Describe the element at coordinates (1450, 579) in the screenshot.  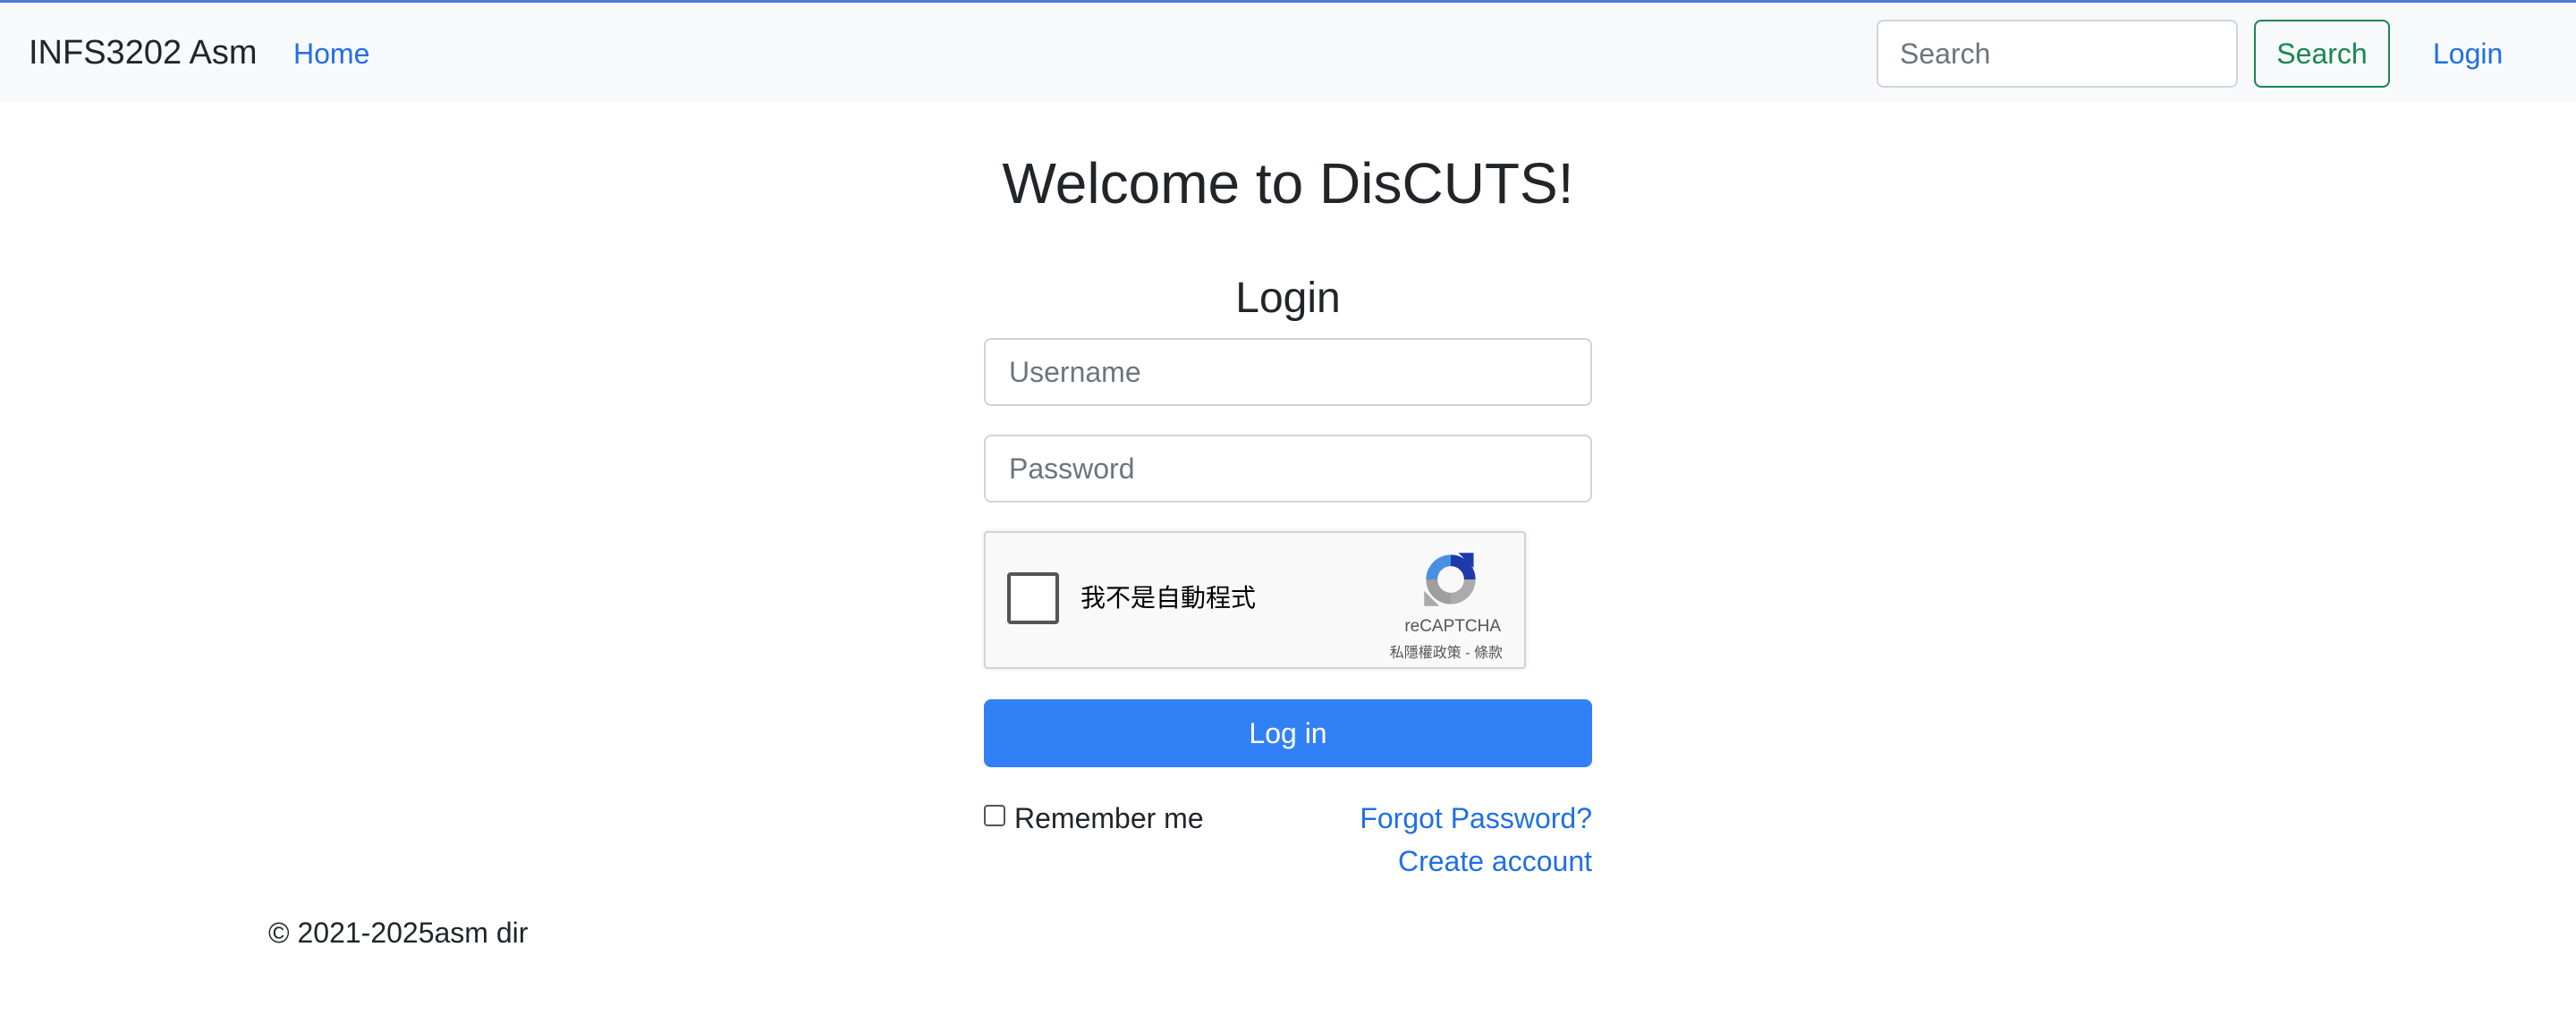
I see `recaptcha-icon` at that location.